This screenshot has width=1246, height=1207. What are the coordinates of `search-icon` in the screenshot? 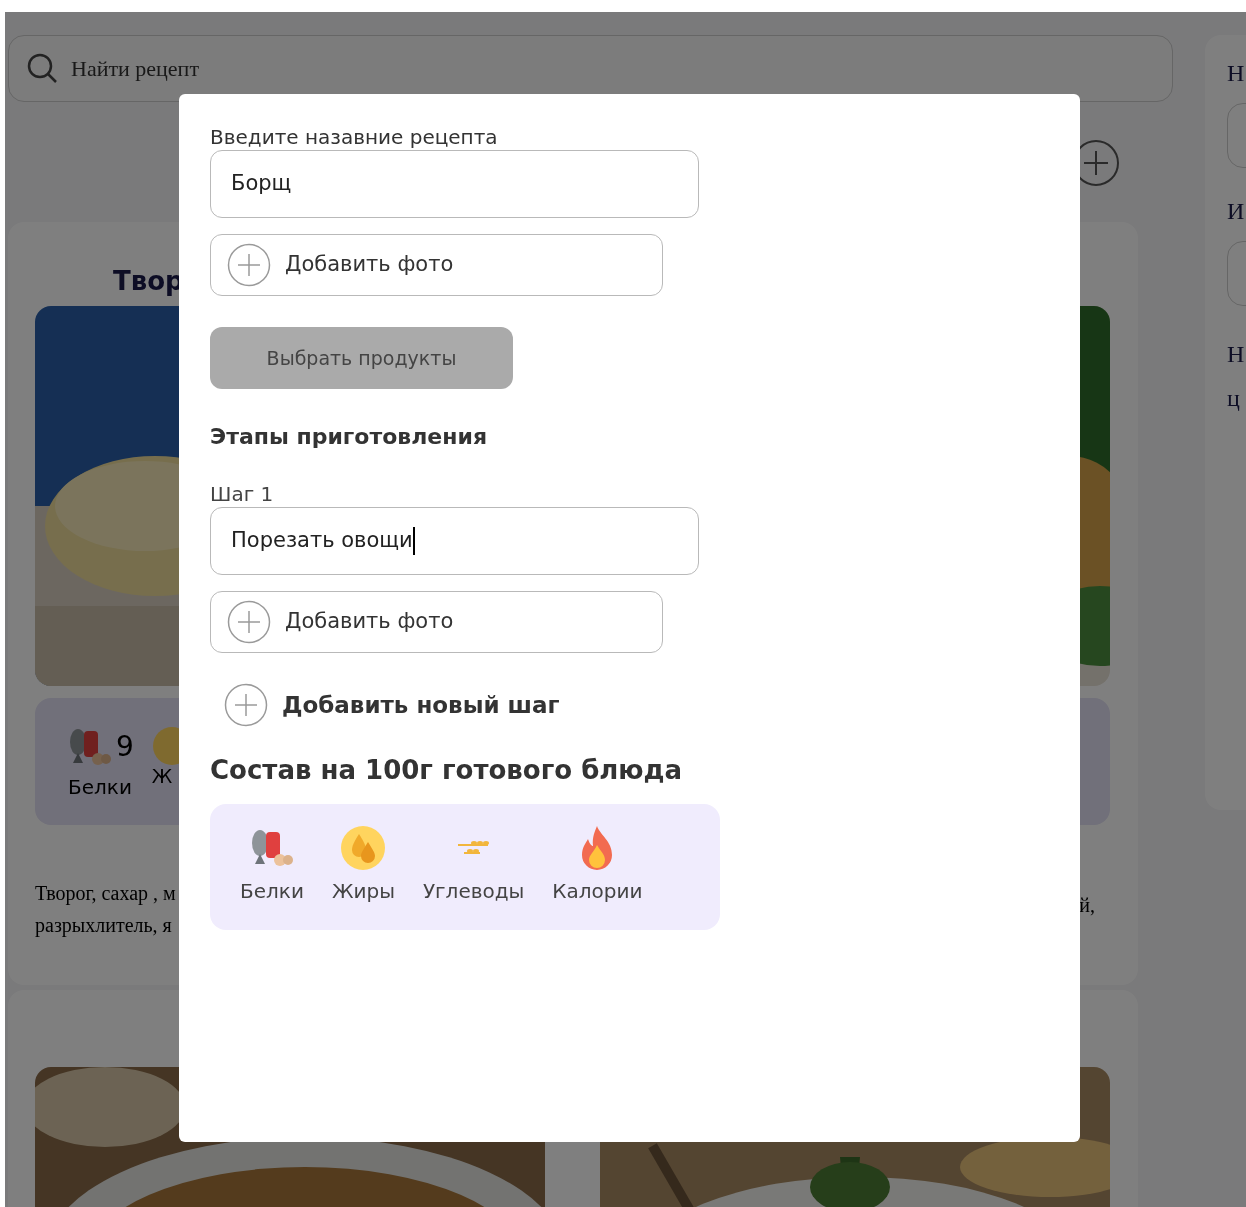 It's located at (43, 68).